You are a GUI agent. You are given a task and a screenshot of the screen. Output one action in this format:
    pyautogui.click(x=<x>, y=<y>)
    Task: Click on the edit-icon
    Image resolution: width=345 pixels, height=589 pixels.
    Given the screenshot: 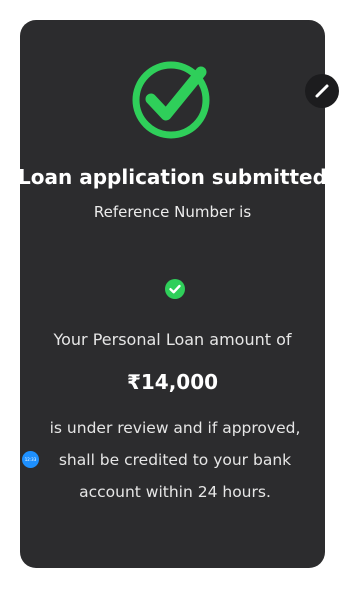 What is the action you would take?
    pyautogui.click(x=322, y=91)
    